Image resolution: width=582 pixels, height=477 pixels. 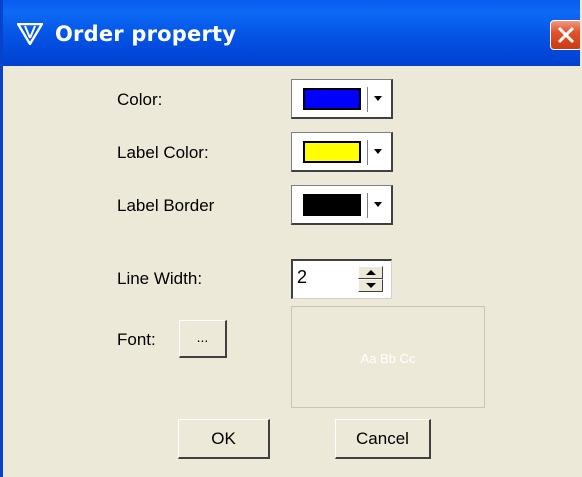 I want to click on arrow-up-icon, so click(x=371, y=272).